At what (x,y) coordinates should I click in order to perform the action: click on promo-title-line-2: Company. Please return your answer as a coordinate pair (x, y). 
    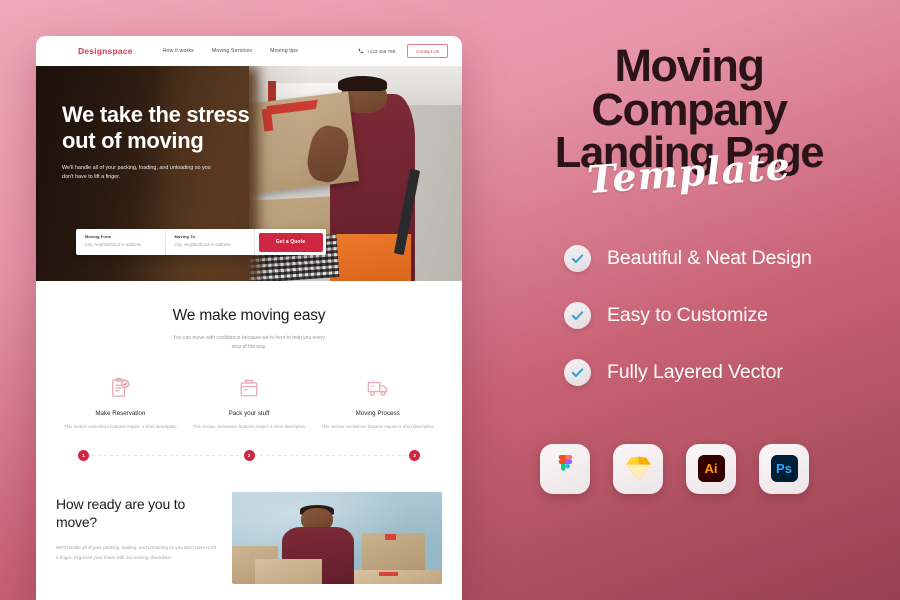
    Looking at the image, I should click on (689, 110).